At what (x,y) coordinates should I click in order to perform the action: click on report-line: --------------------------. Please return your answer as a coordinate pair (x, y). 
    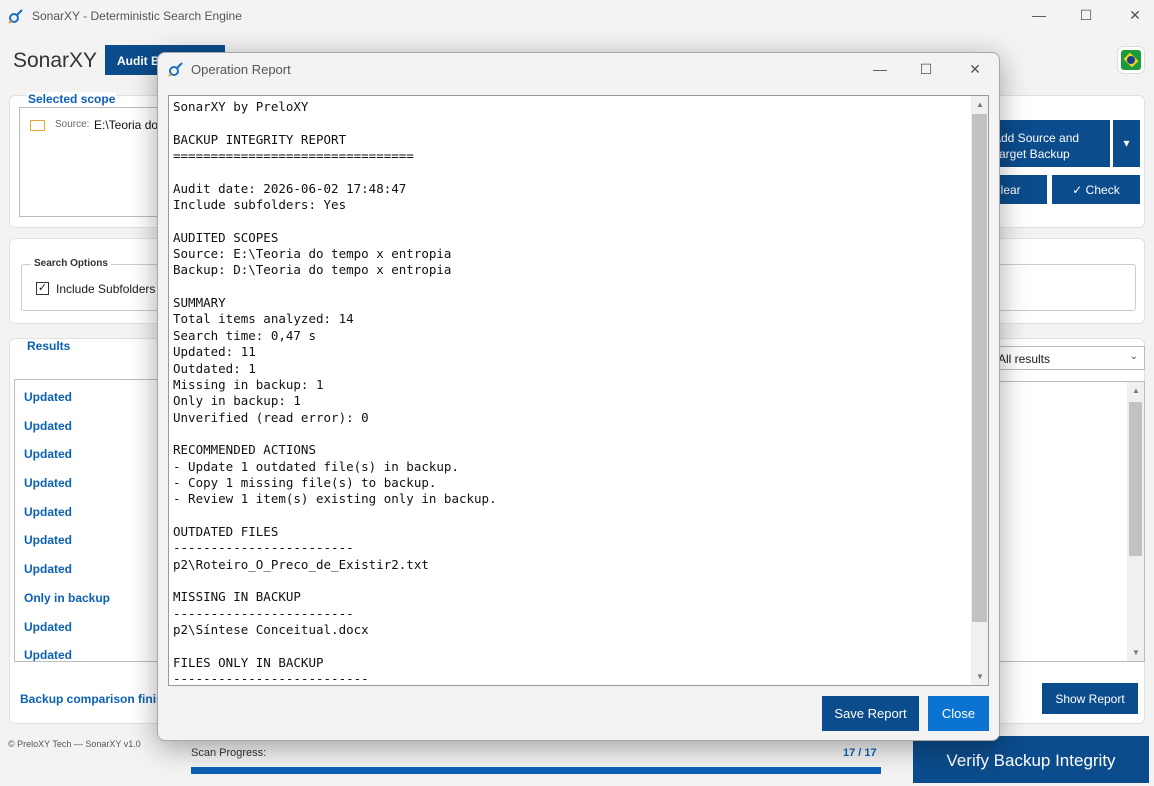
    Looking at the image, I should click on (271, 678).